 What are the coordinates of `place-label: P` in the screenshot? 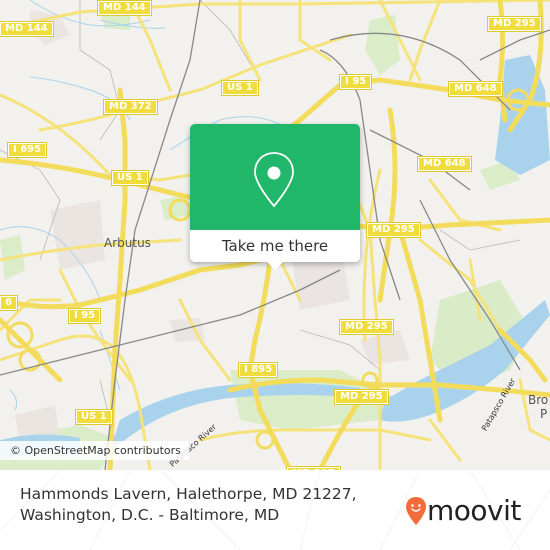 It's located at (544, 414).